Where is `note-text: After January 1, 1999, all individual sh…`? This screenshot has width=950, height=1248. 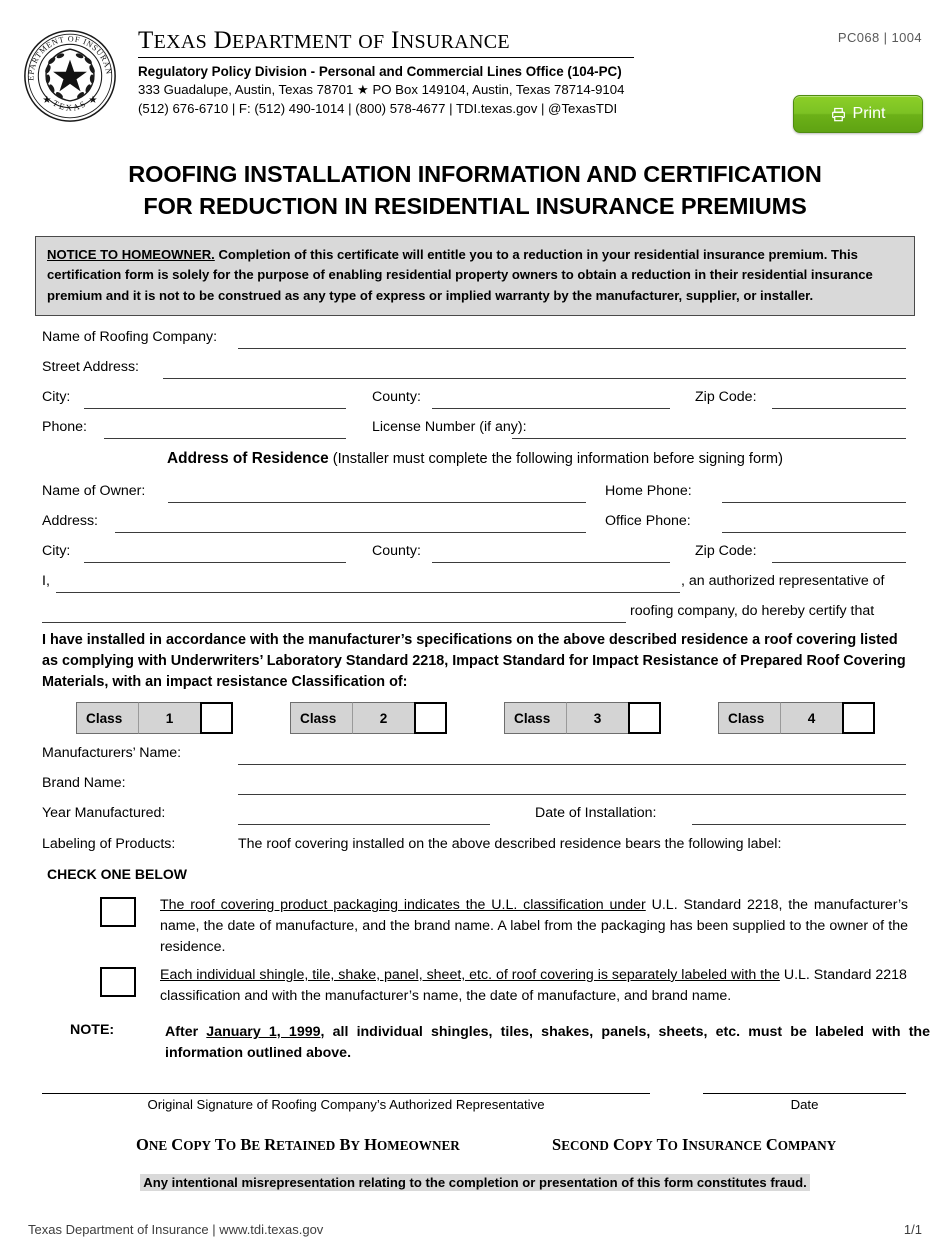
note-text: After January 1, 1999, all individual sh… is located at coordinates (547, 1043).